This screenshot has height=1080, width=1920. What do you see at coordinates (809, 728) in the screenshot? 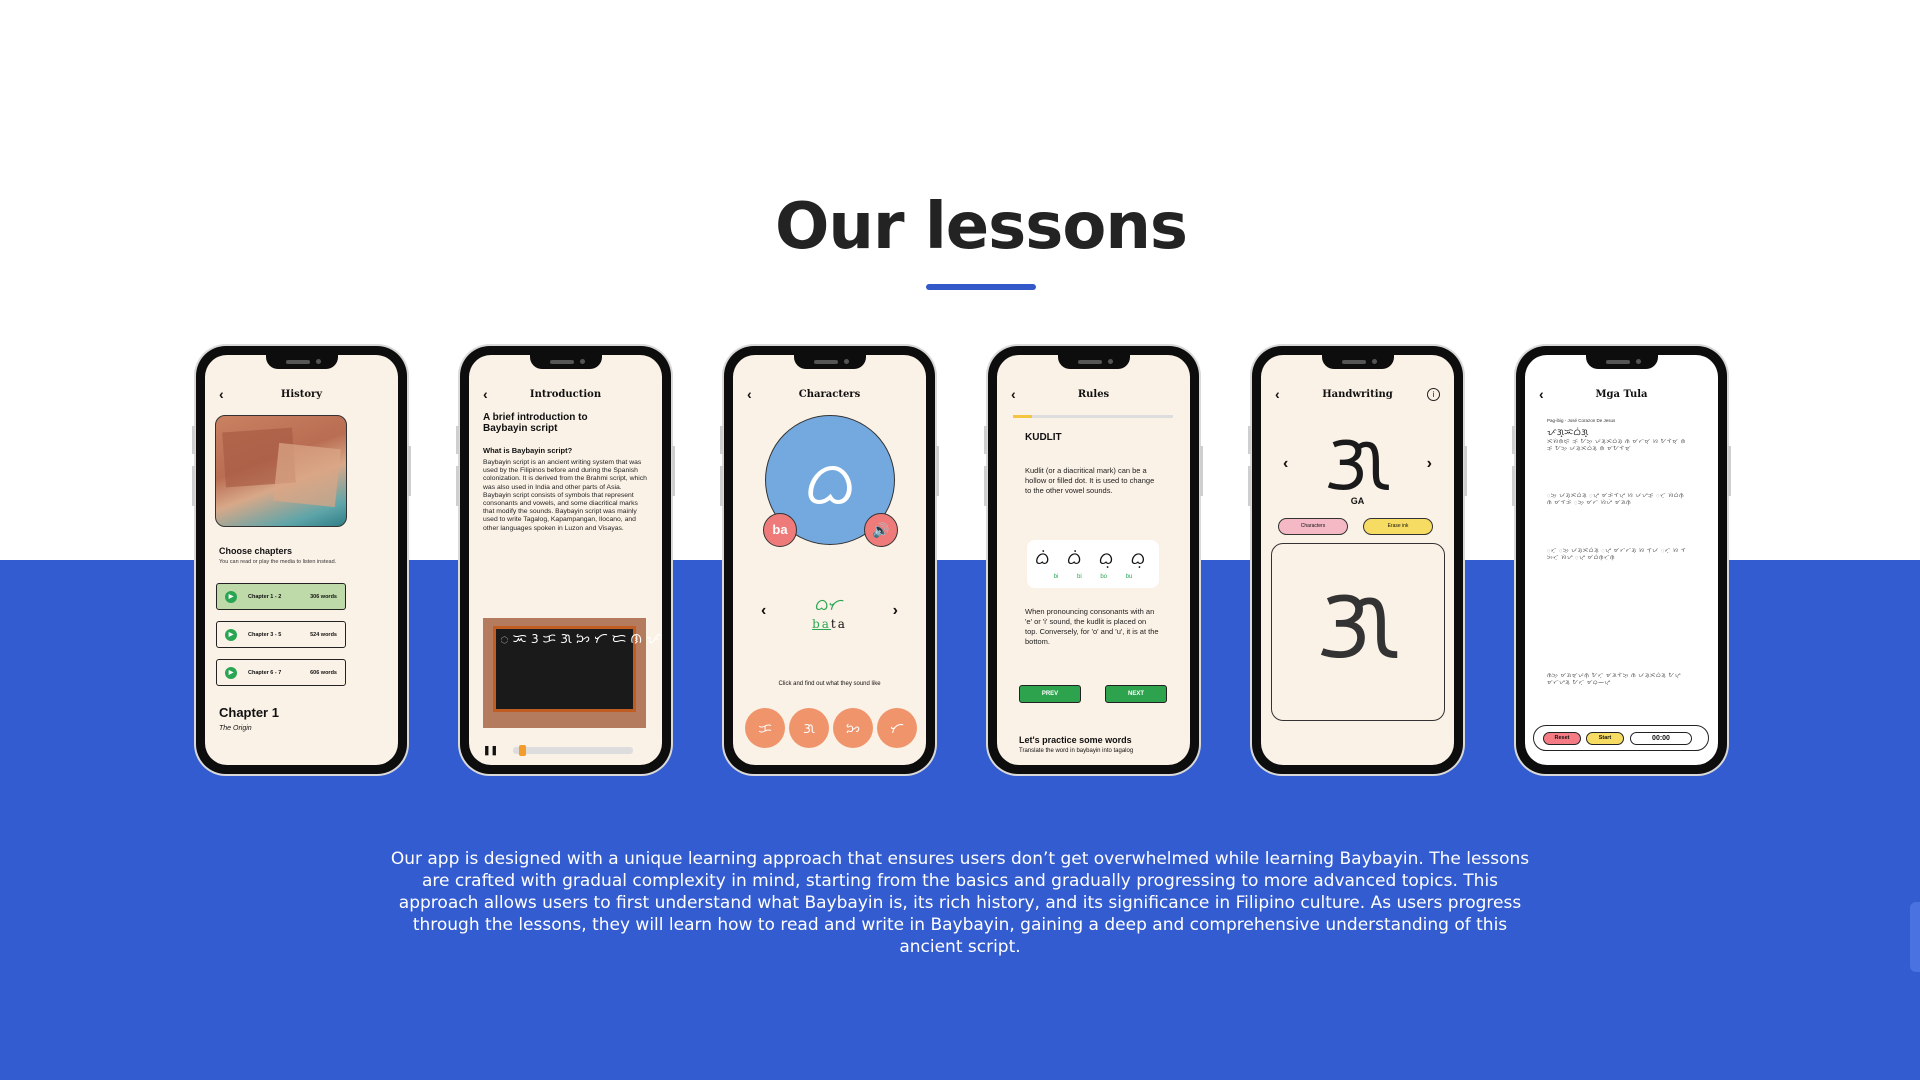
I see `character-orb: ᜄ` at bounding box center [809, 728].